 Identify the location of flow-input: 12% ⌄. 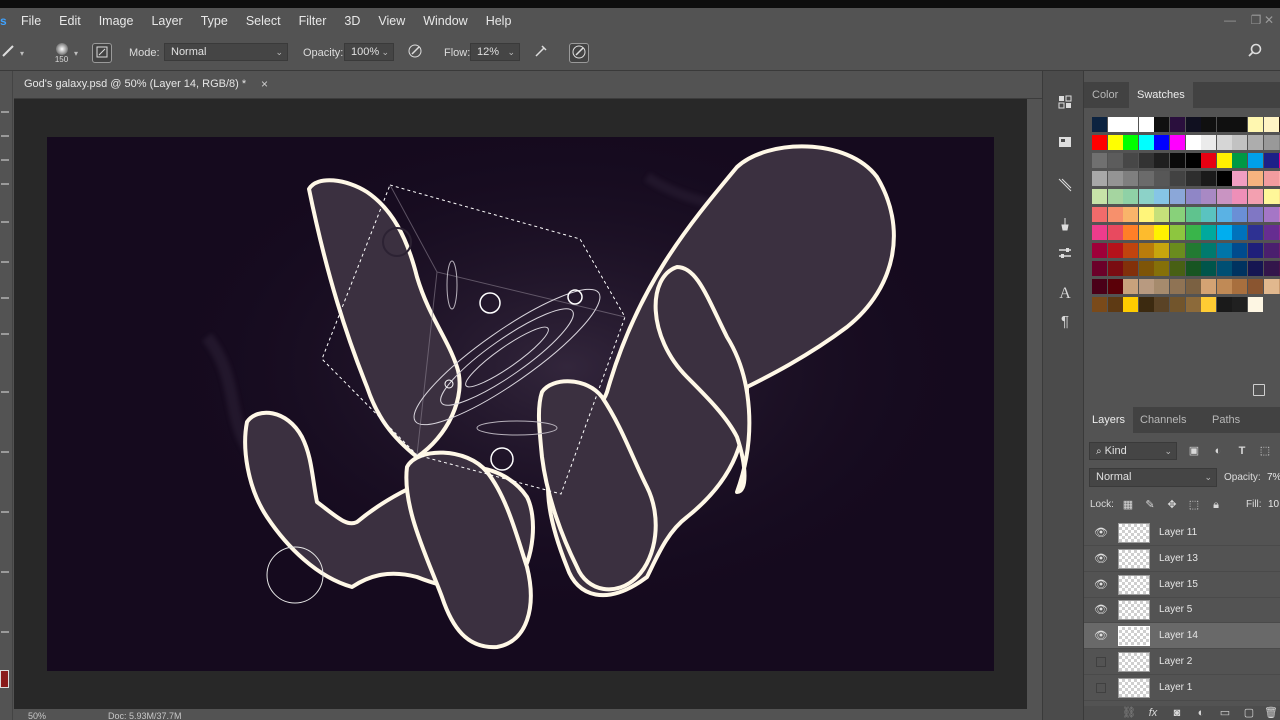
(495, 52).